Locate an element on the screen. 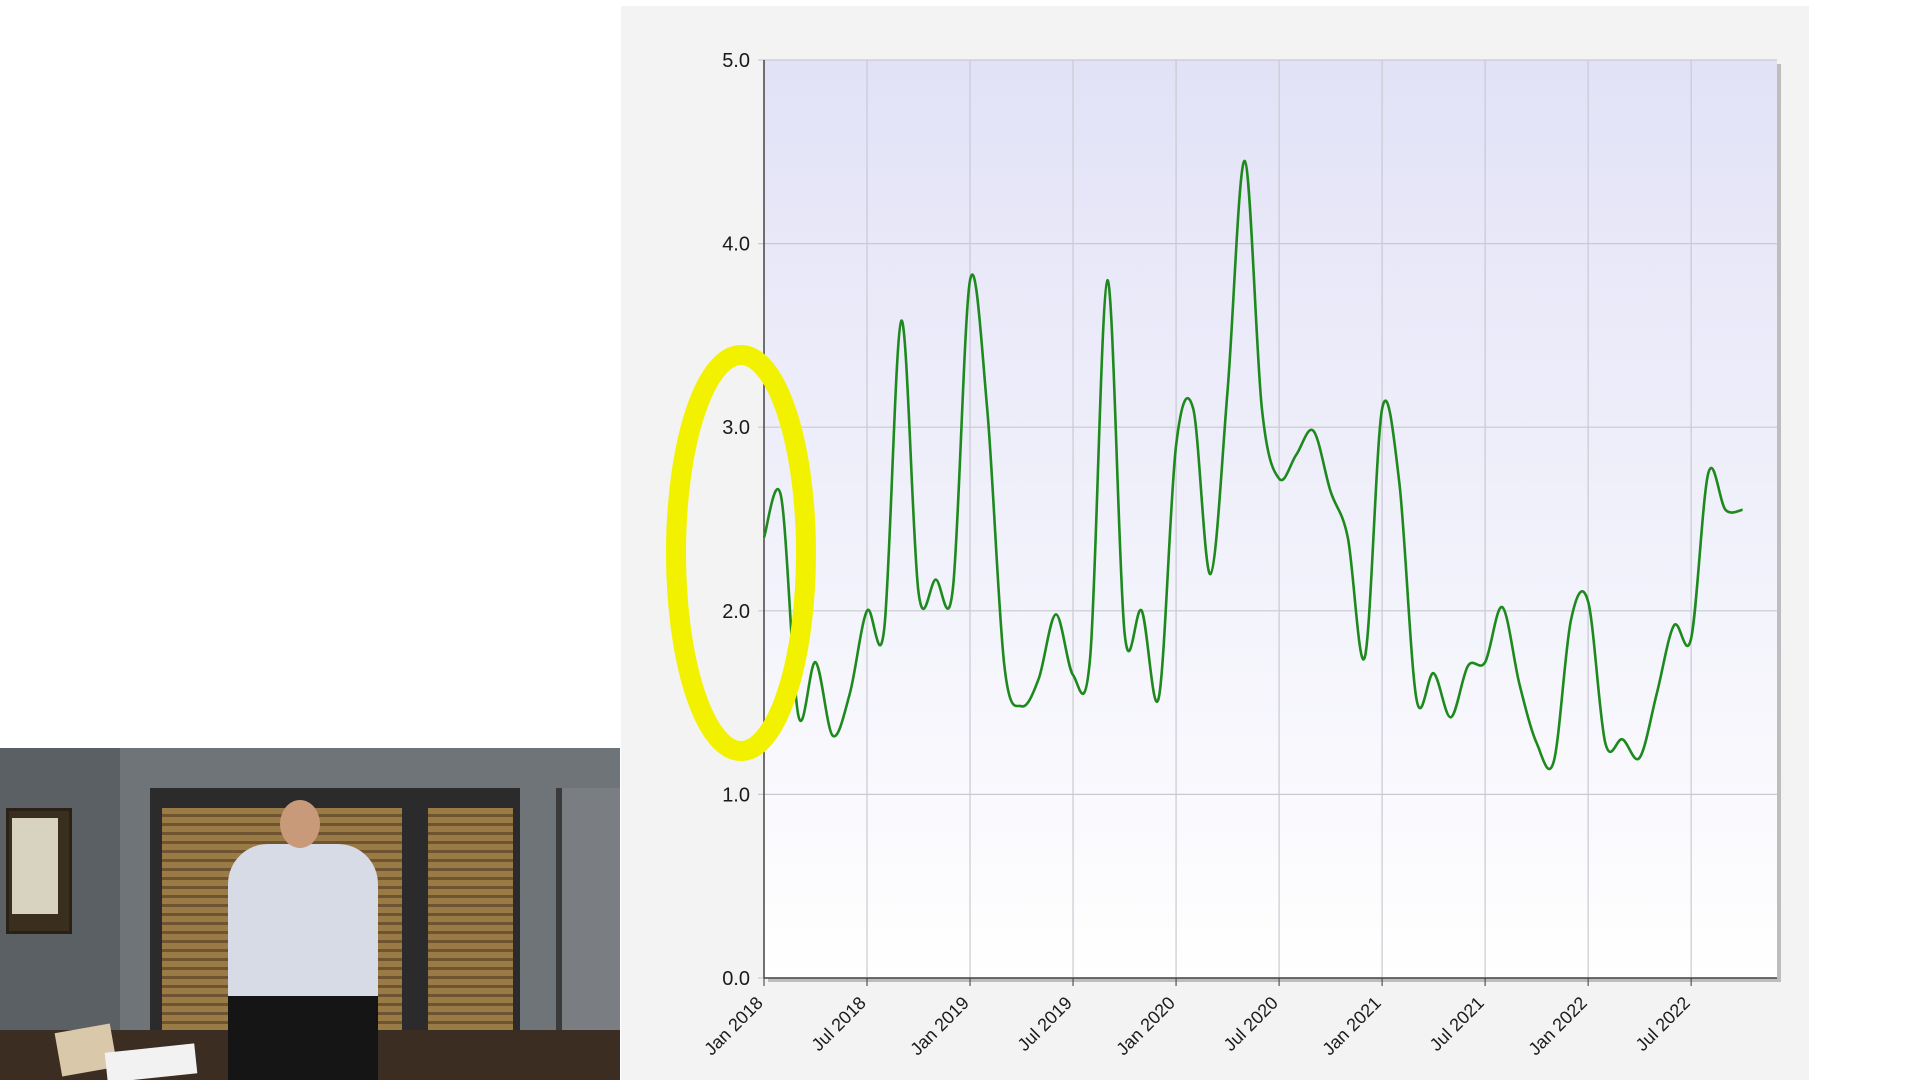  x-tick-label: Jan 2018 is located at coordinates (733, 1026).